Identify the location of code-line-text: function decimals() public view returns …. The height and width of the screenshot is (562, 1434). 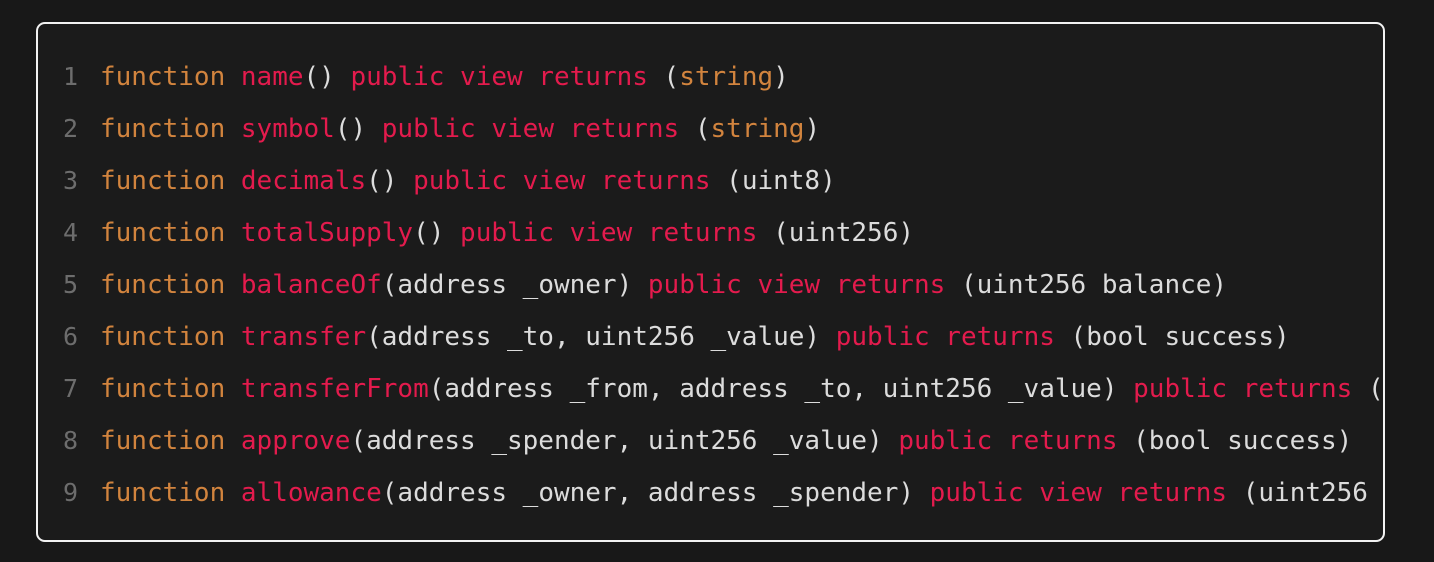
(468, 181).